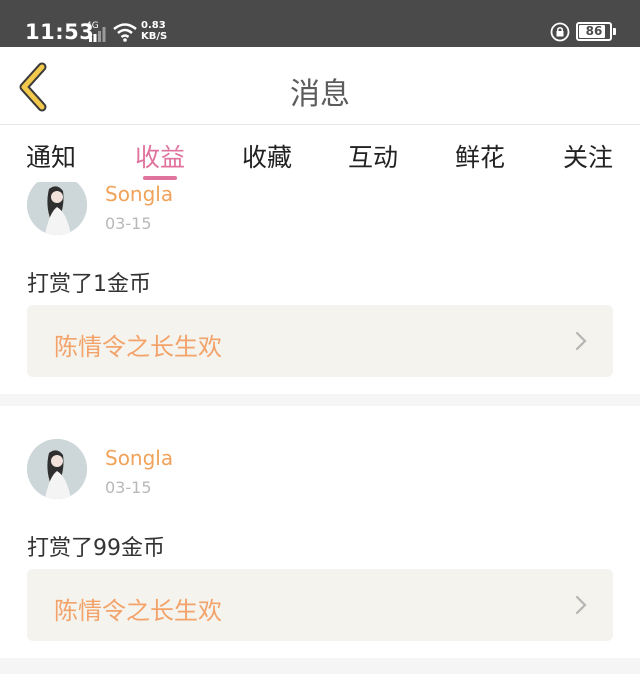 The image size is (640, 678). Describe the element at coordinates (614, 31) in the screenshot. I see `battery-tip` at that location.